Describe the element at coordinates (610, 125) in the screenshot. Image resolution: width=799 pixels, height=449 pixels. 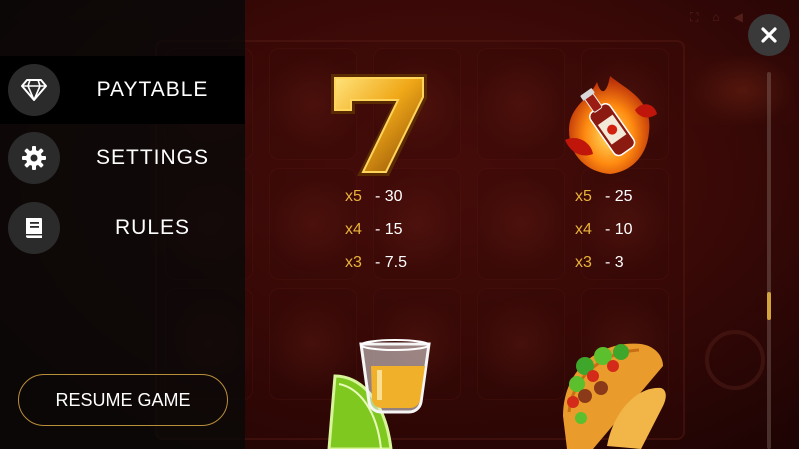
I see `hot-sauce-icon` at that location.